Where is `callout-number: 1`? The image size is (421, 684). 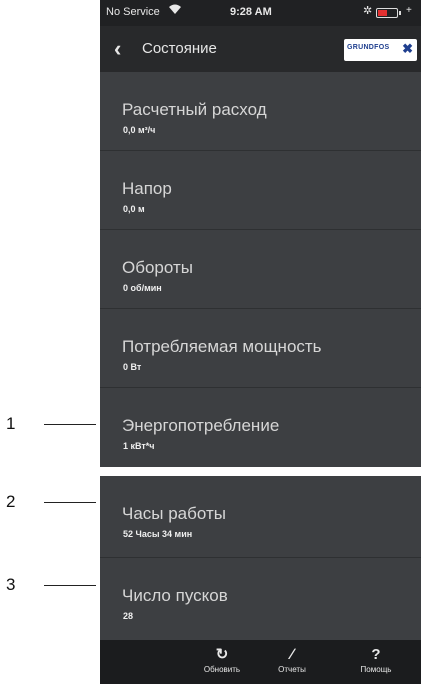
callout-number: 1 is located at coordinates (11, 423).